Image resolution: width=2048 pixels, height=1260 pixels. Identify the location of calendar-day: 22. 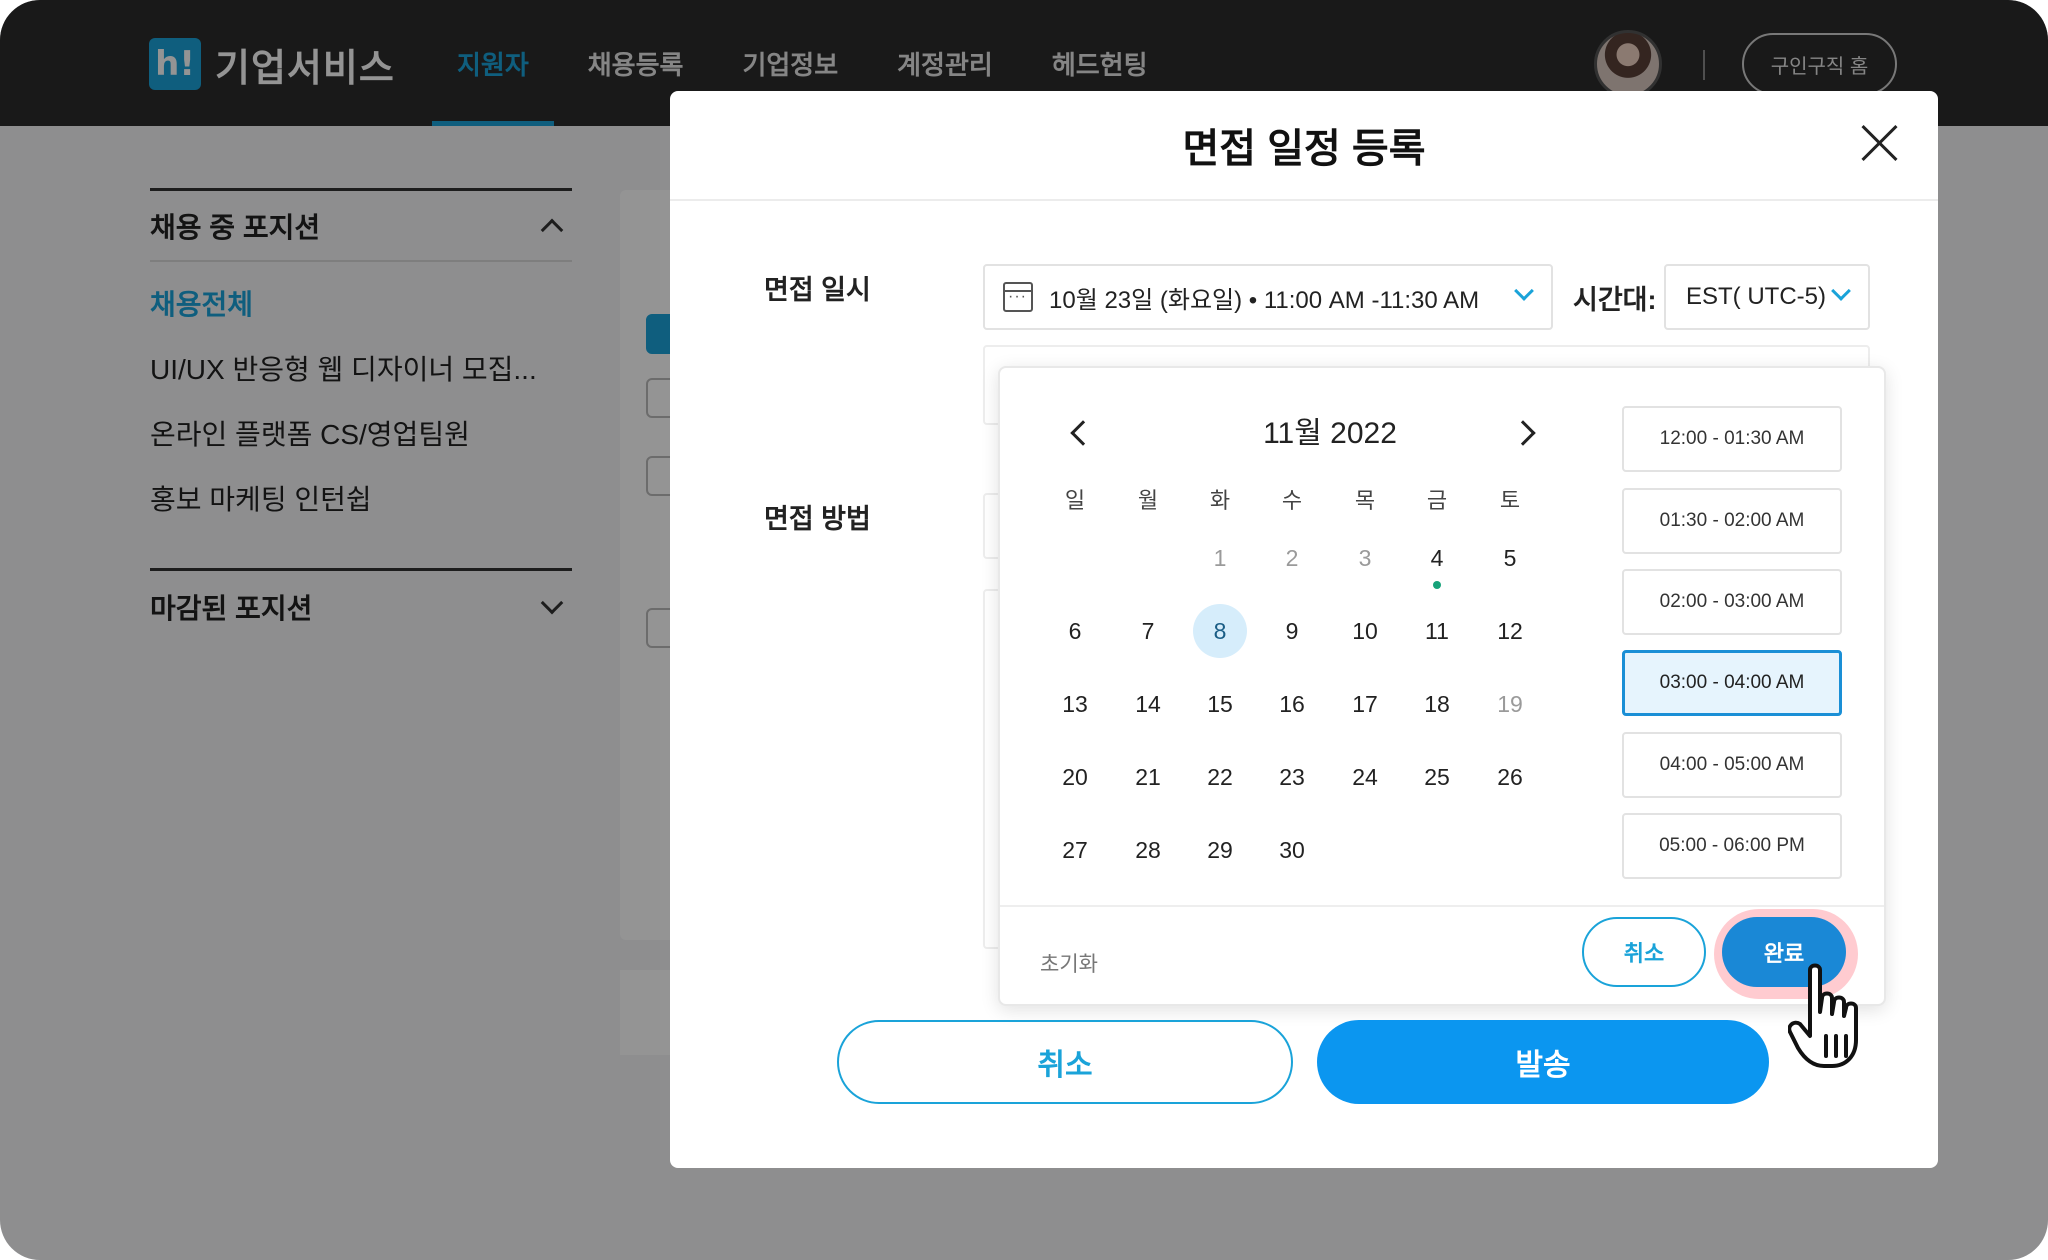
(1220, 777).